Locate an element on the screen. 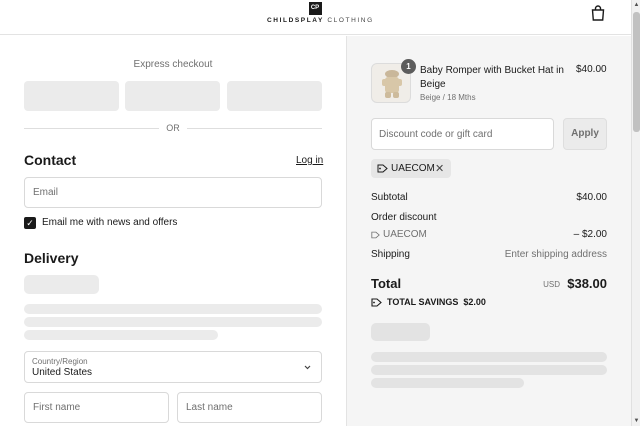 The width and height of the screenshot is (640, 426). savings-label: TOTAL SAVINGS is located at coordinates (423, 302).